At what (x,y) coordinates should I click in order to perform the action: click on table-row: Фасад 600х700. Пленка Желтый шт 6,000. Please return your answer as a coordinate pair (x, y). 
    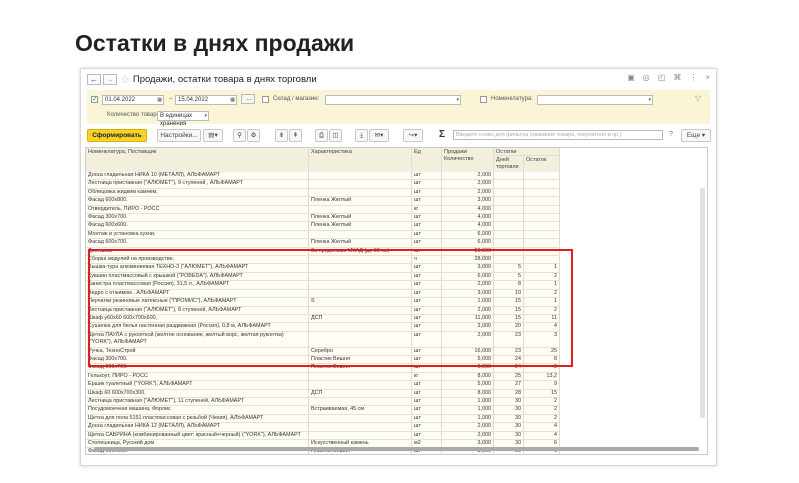
    Looking at the image, I should click on (323, 243).